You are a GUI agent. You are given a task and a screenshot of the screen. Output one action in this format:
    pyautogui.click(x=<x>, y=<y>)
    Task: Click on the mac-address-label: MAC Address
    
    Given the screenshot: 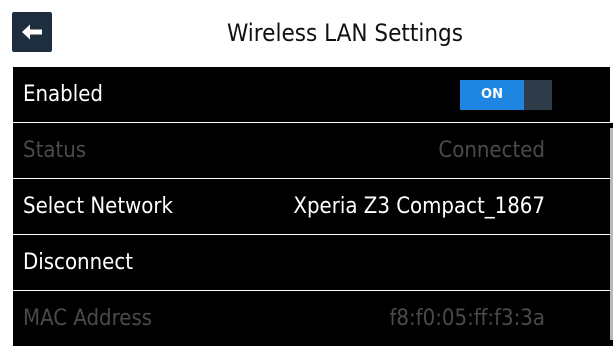 What is the action you would take?
    pyautogui.click(x=88, y=318)
    